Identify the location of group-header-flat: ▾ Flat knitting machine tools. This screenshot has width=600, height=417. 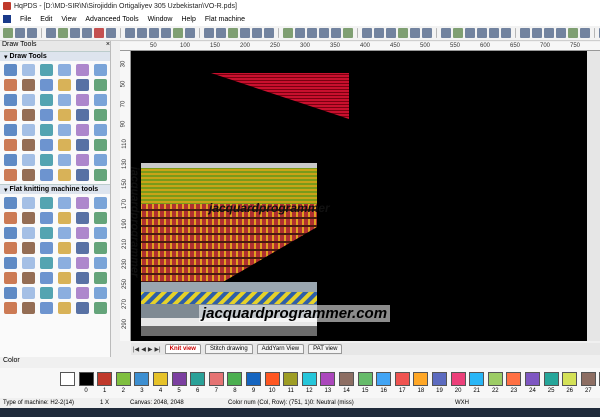
(55, 189).